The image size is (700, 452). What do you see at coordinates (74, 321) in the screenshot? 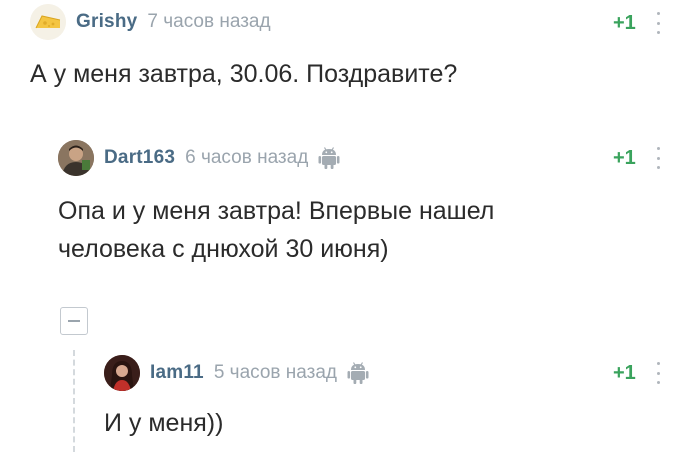
I see `collapse-thread-button` at bounding box center [74, 321].